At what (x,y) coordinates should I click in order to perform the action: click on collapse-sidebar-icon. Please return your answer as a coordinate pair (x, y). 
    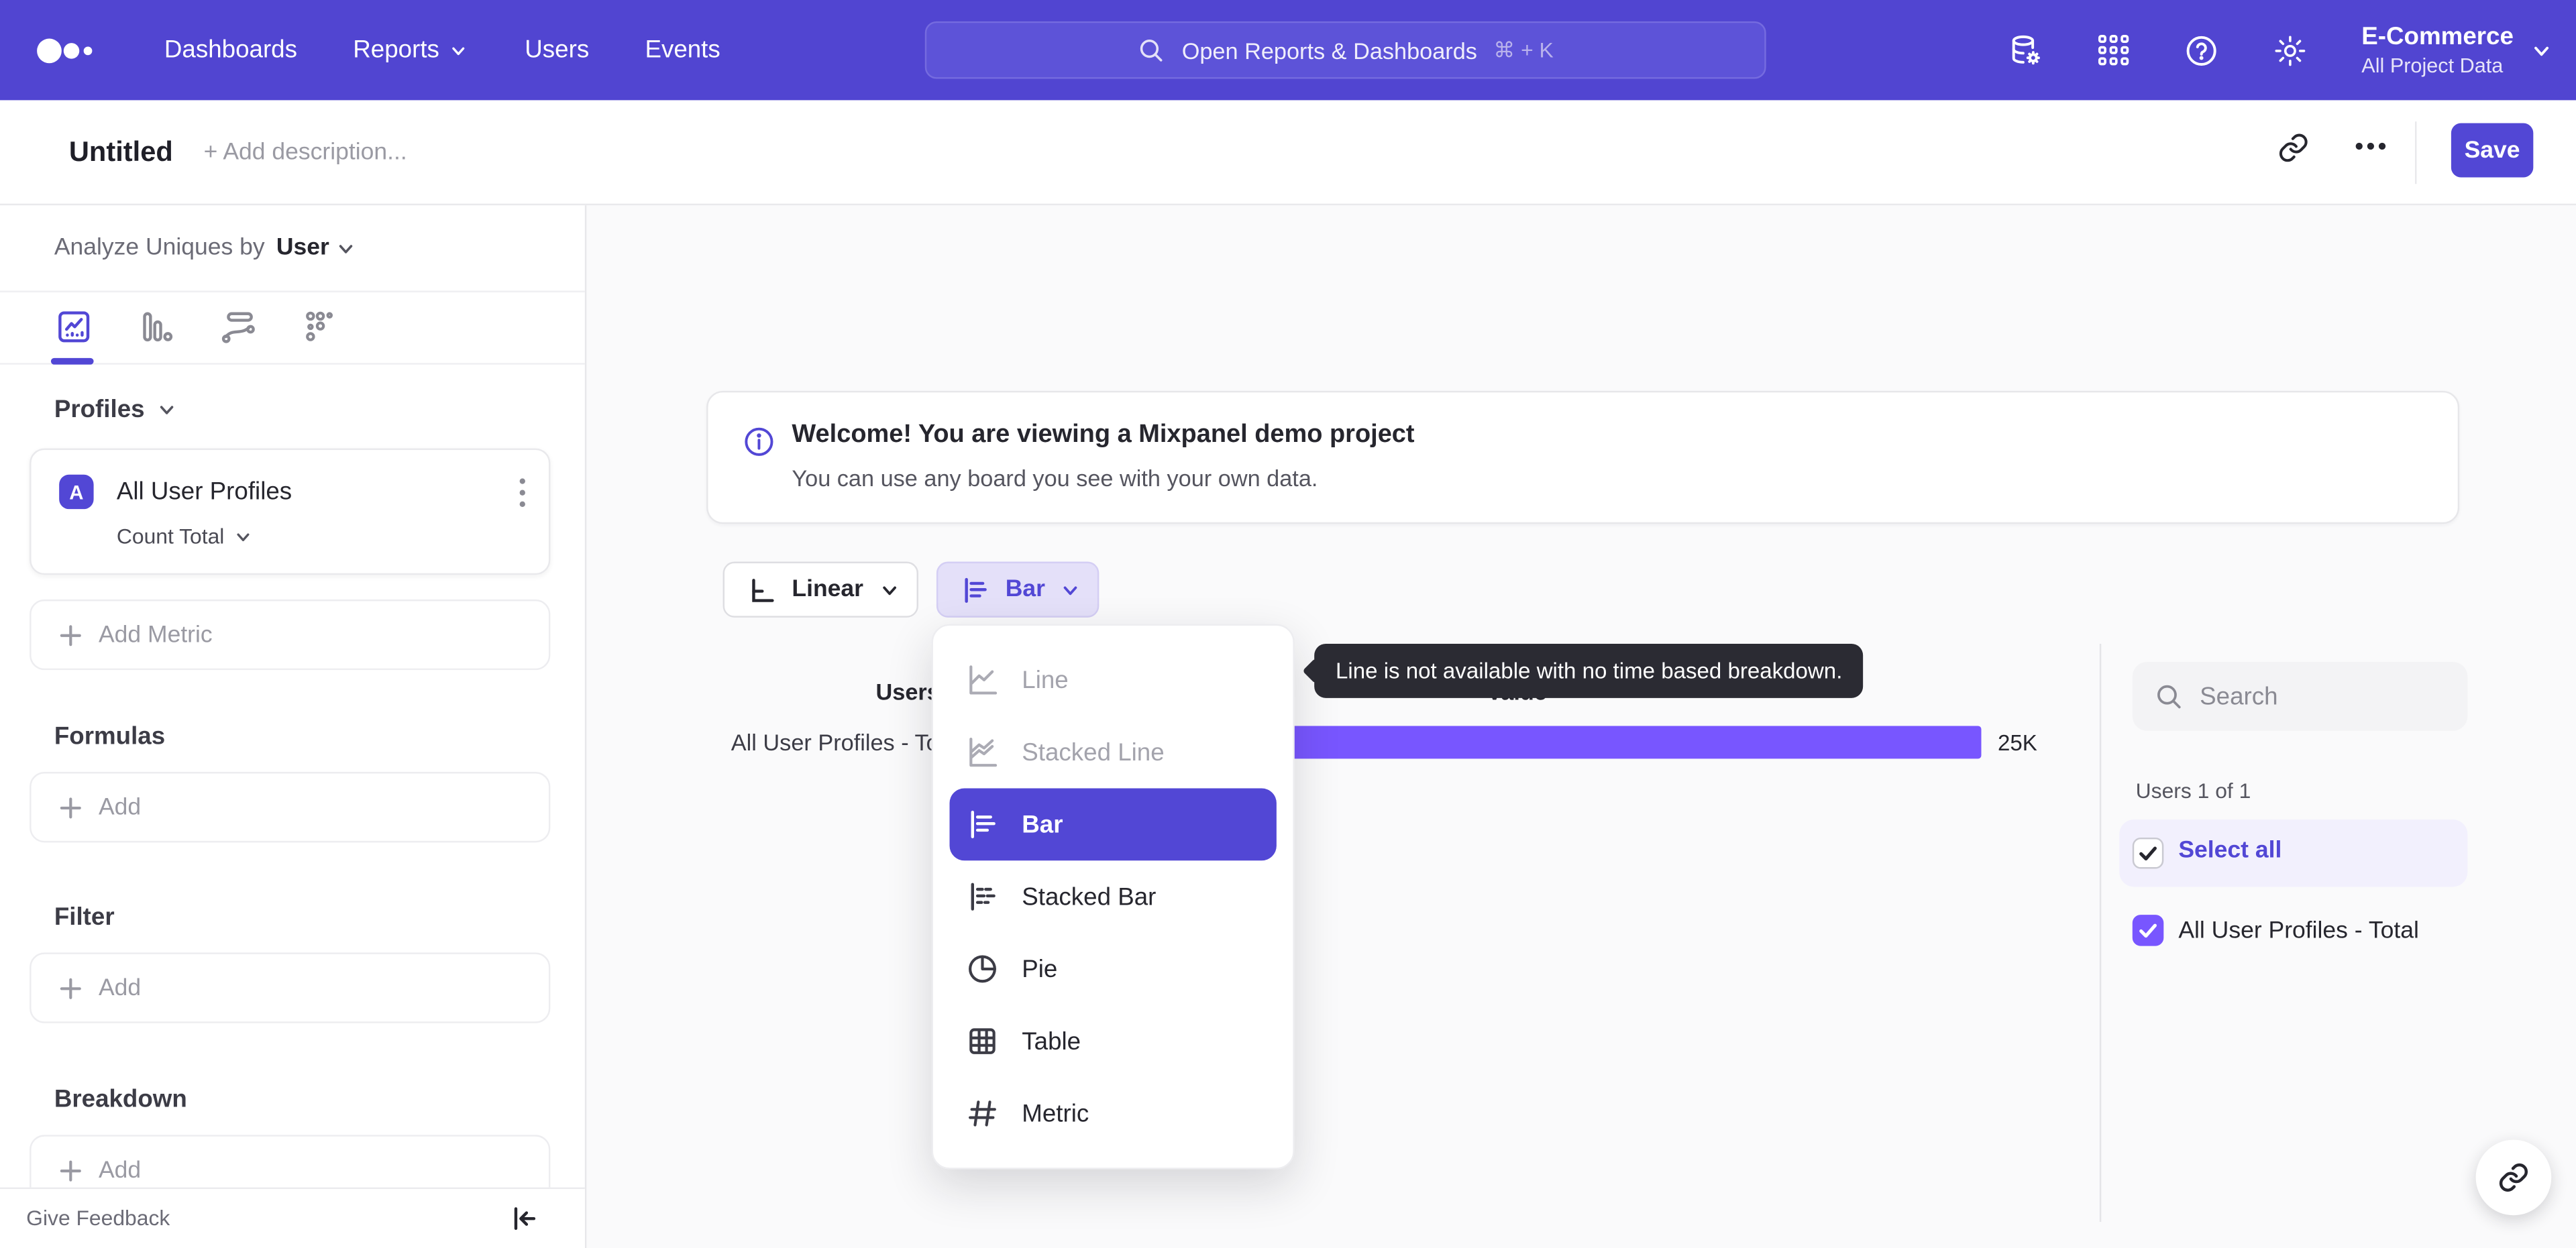
    Looking at the image, I should click on (524, 1218).